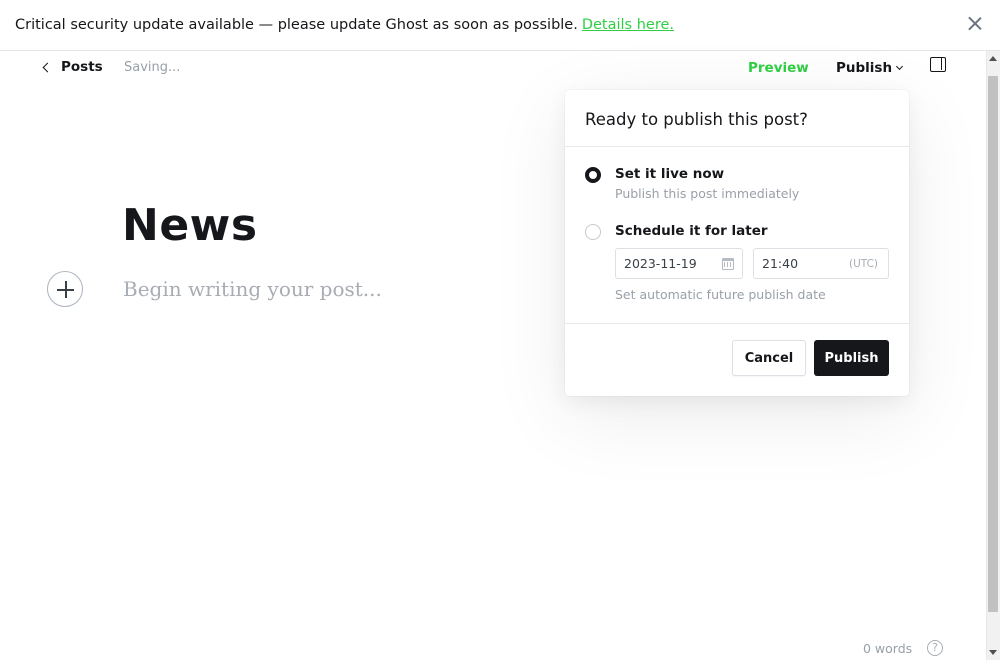 The width and height of the screenshot is (1000, 660). I want to click on close-icon, so click(975, 23).